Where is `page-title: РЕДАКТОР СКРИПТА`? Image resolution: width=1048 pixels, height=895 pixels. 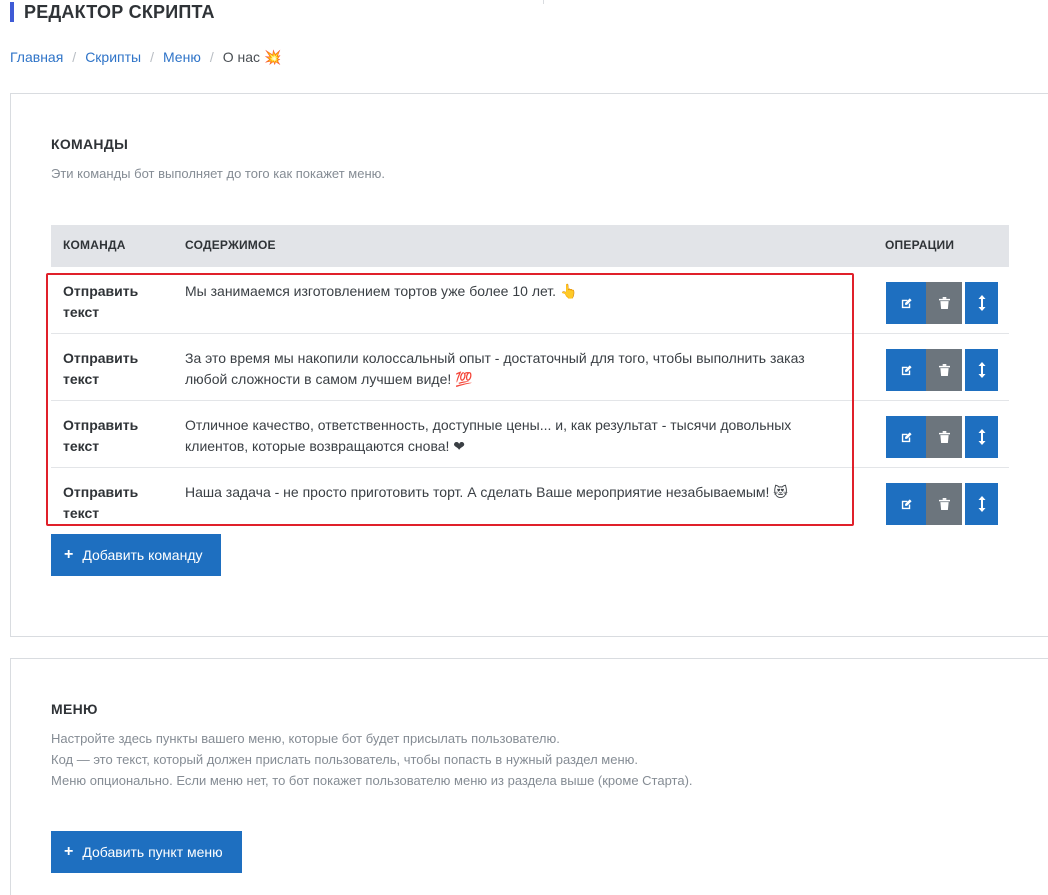 page-title: РЕДАКТОР СКРИПТА is located at coordinates (112, 12).